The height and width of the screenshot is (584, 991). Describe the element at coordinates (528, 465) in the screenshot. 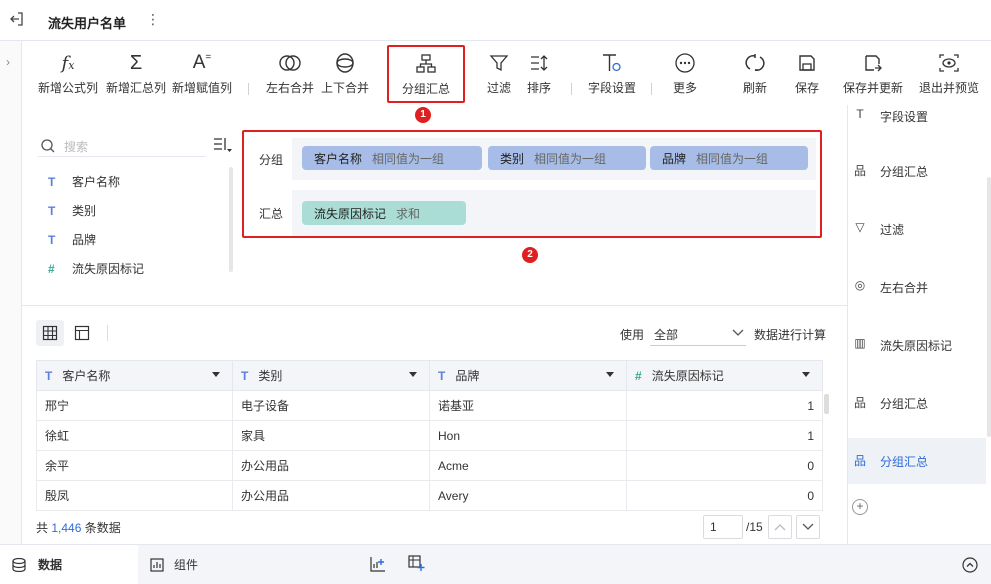

I see `table-cell: Acme` at that location.